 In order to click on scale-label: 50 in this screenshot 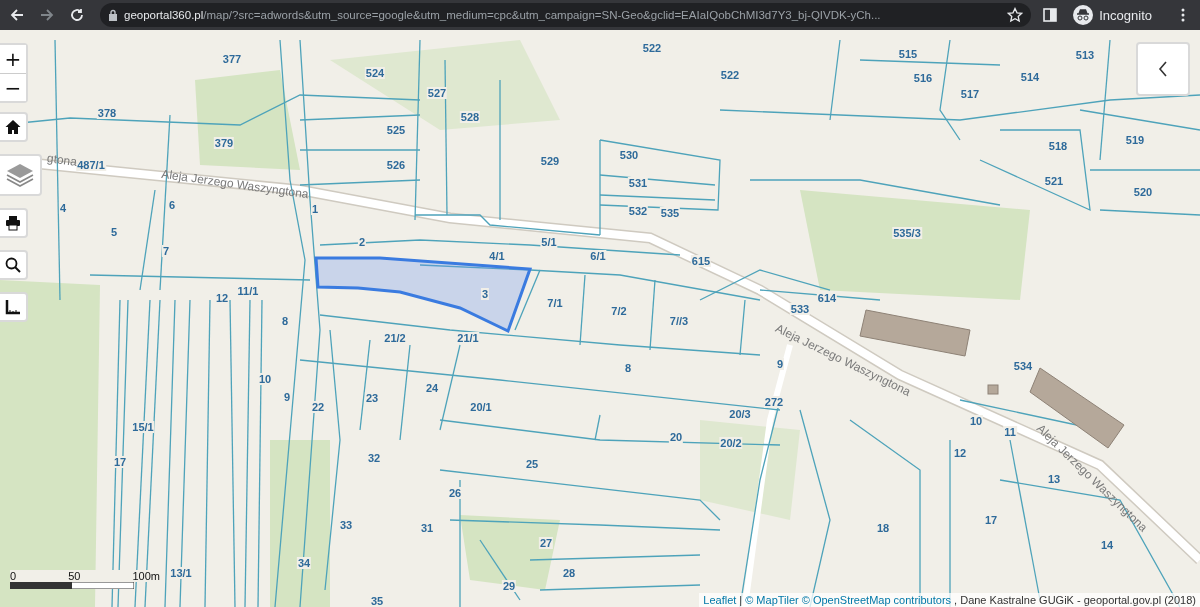, I will do `click(74, 576)`.